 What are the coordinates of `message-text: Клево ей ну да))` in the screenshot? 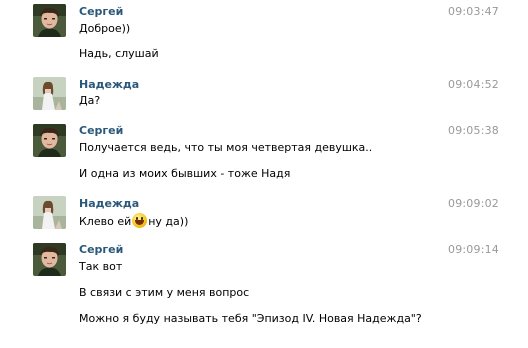 It's located at (133, 220).